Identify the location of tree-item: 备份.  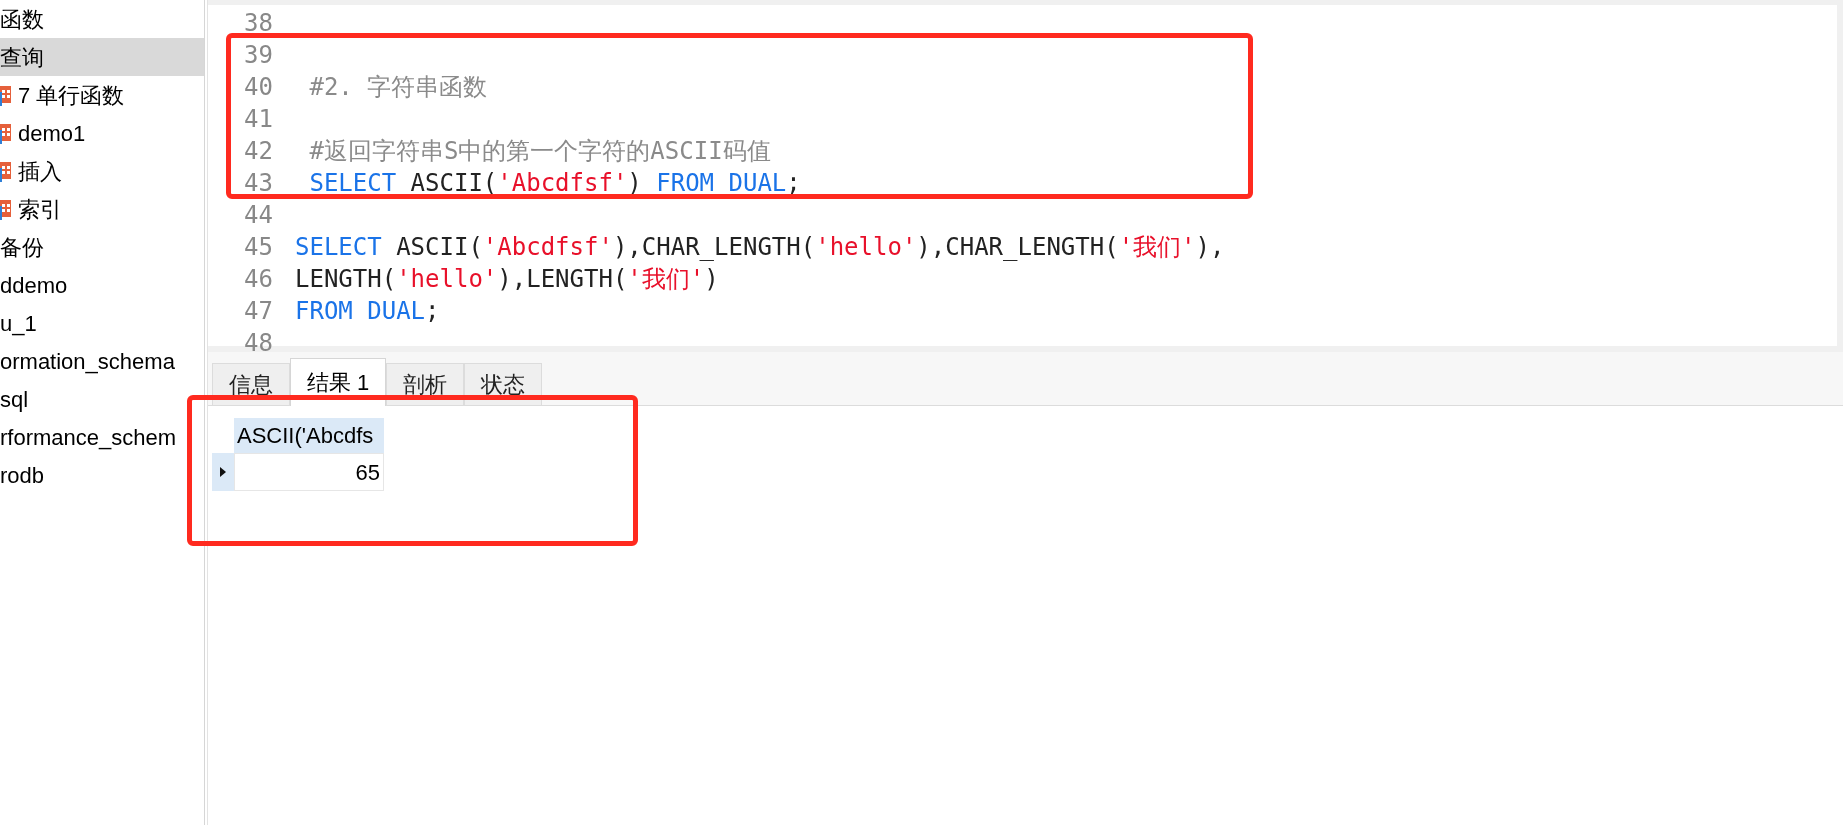
(102, 247).